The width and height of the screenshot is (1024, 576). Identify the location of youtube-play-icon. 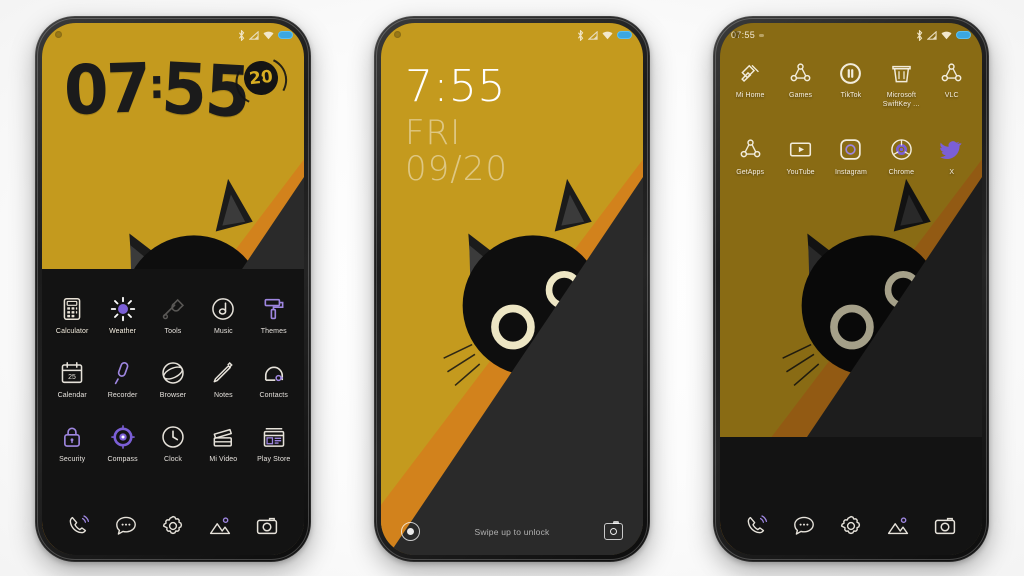
(801, 150).